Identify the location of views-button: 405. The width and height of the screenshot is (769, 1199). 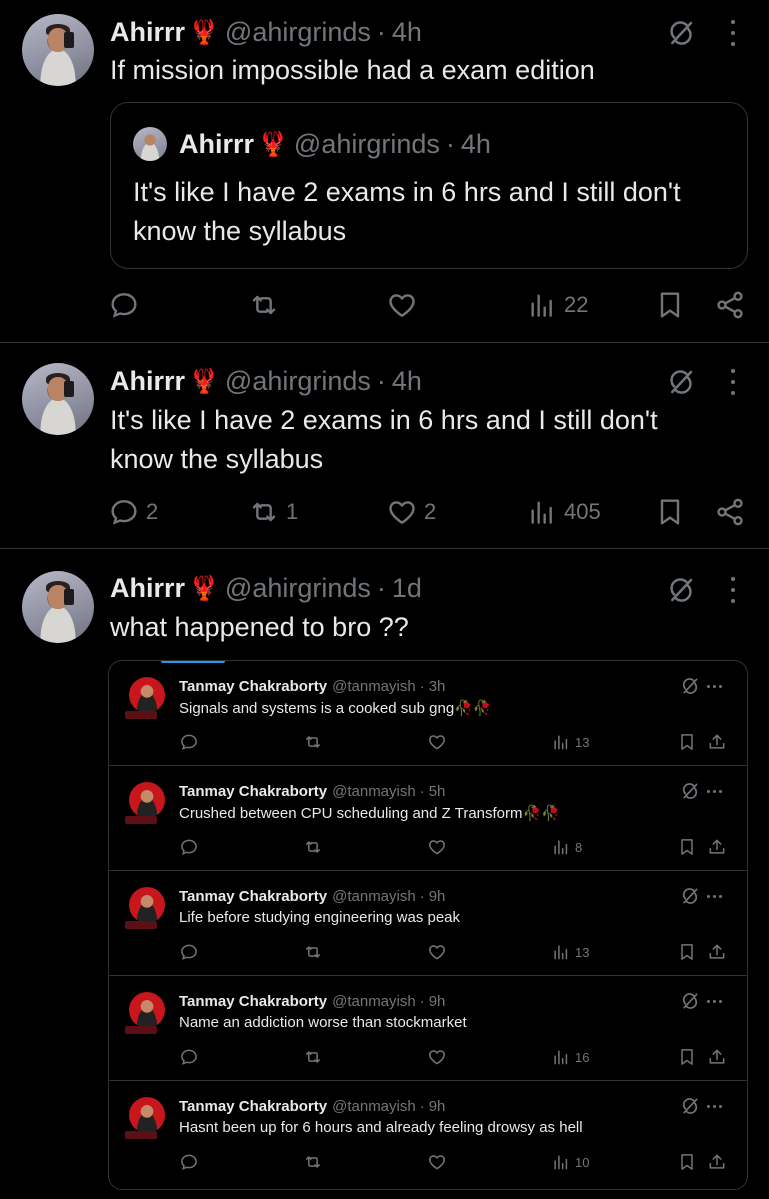
(563, 512).